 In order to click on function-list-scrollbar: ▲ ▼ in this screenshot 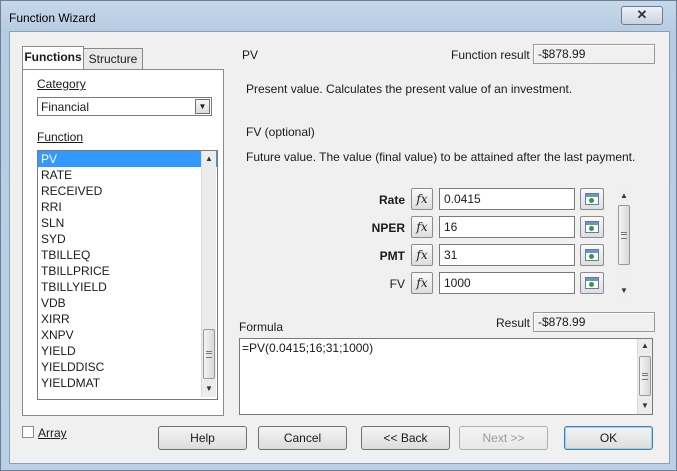, I will do `click(208, 274)`.